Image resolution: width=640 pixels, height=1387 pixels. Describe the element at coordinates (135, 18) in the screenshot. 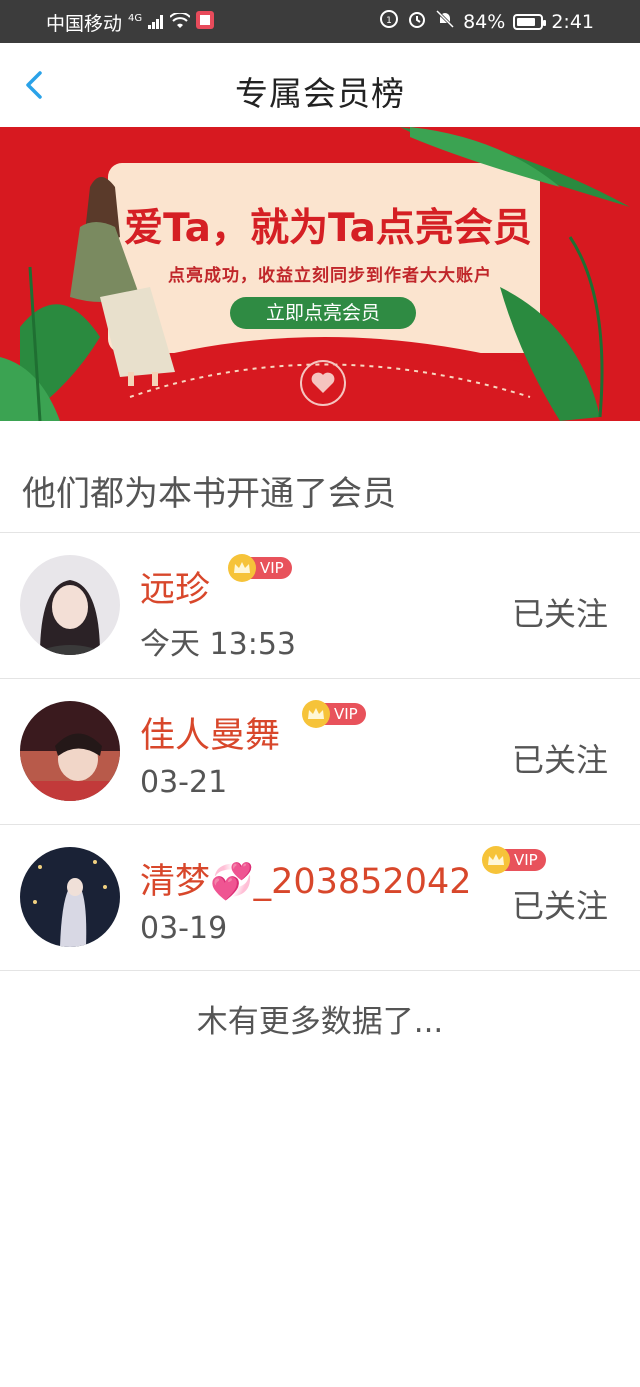

I see `network-label: 4G` at that location.